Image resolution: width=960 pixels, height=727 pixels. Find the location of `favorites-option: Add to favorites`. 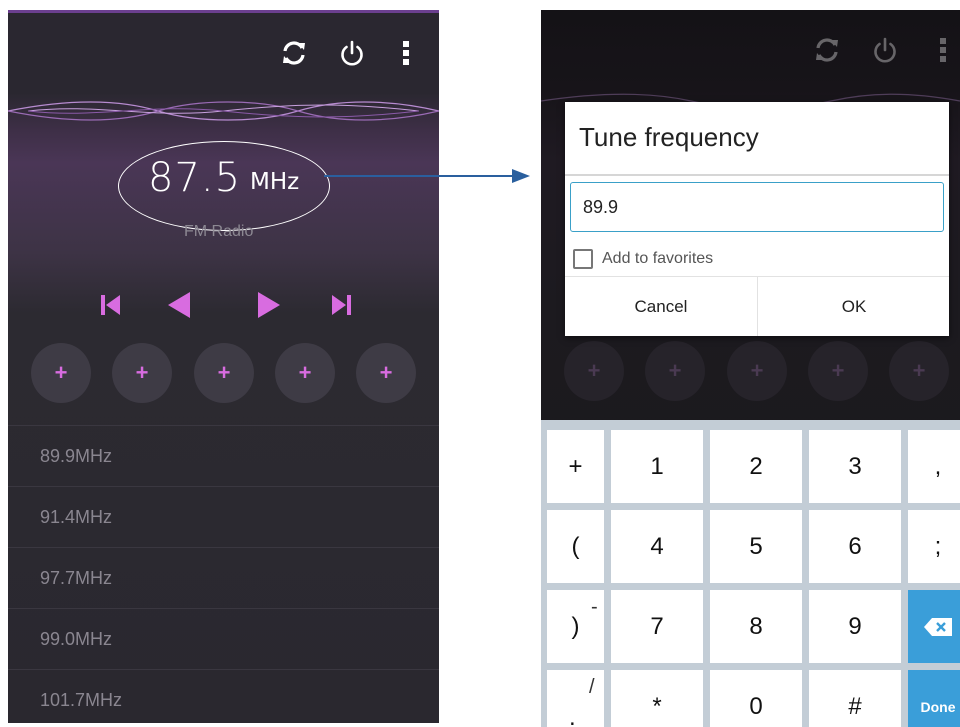

favorites-option: Add to favorites is located at coordinates (643, 259).